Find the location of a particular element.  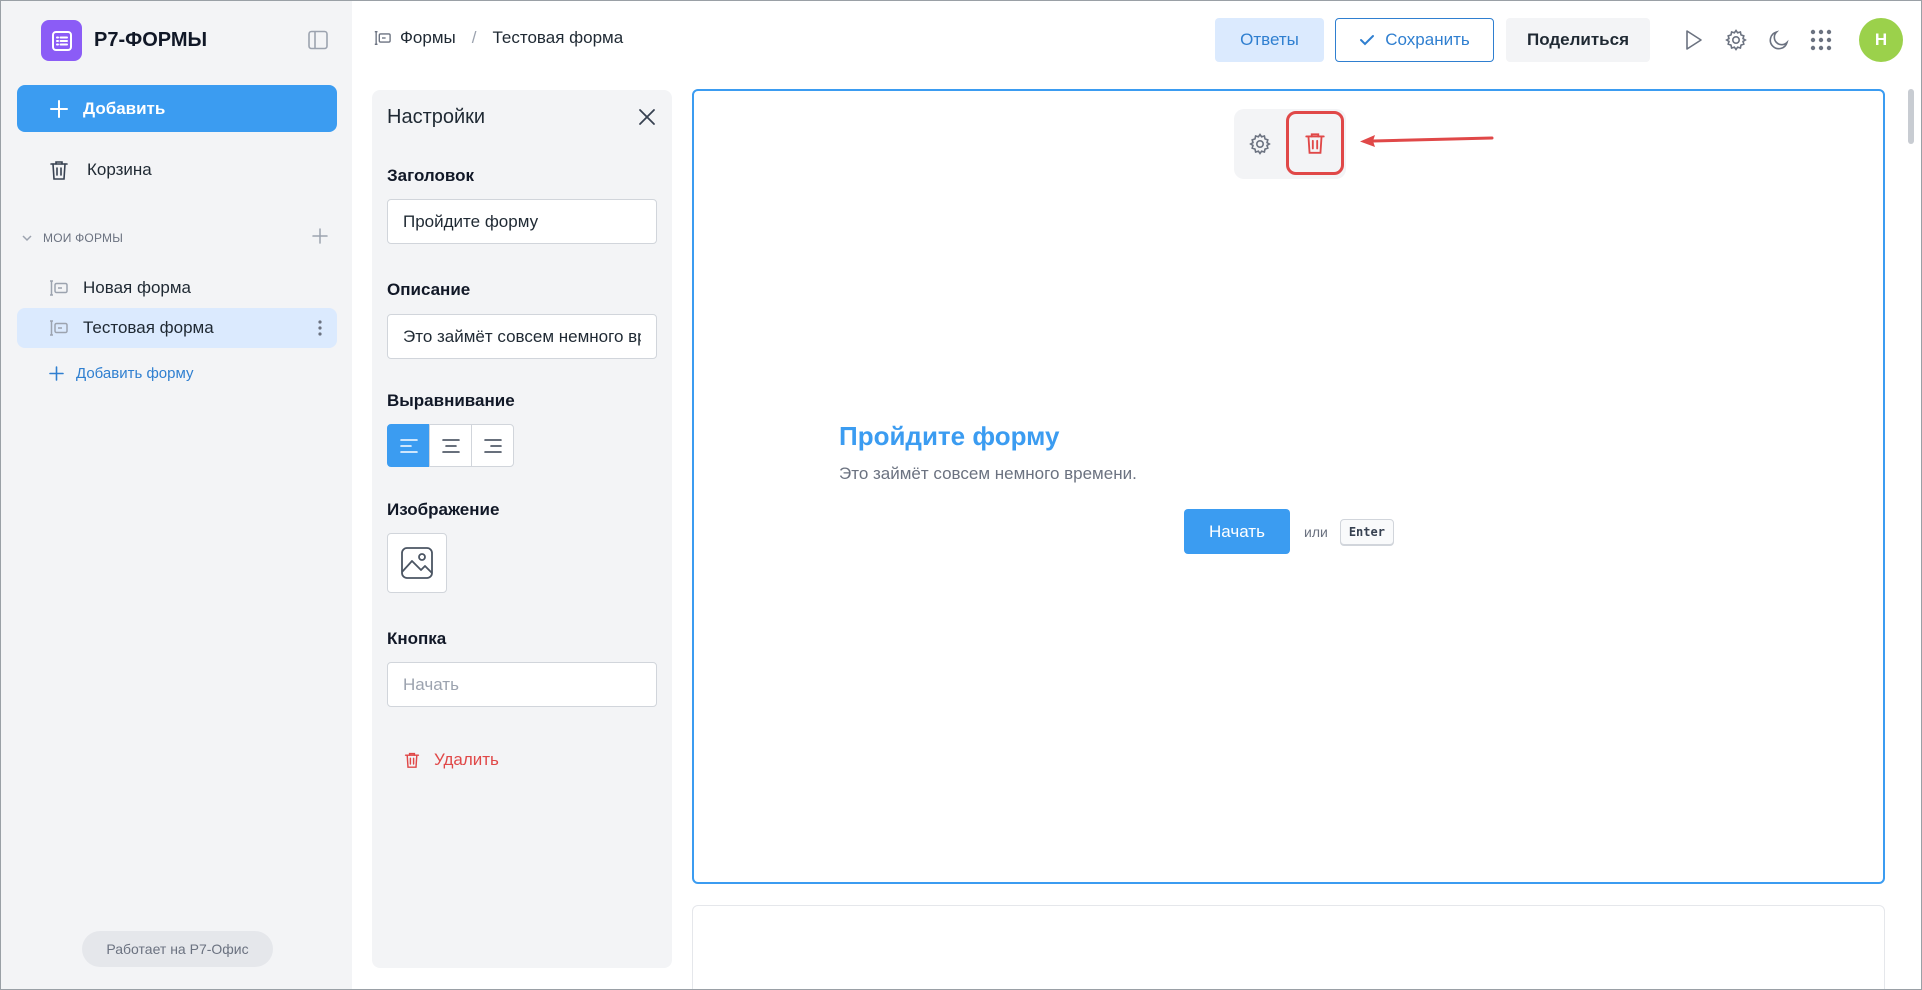

settings-button is located at coordinates (1736, 40).